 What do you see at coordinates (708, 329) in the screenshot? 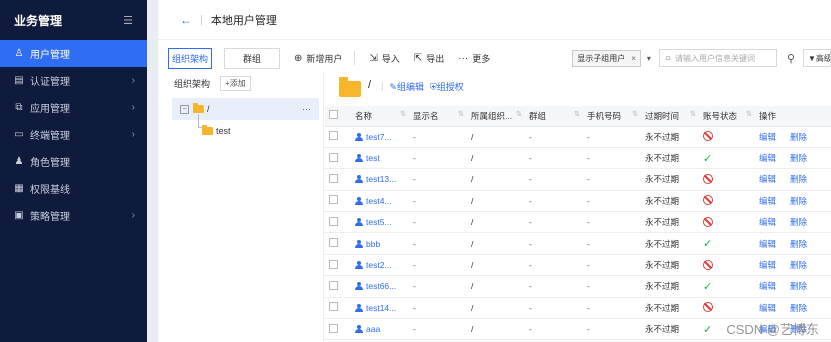
I see `enabled-check-icon: ✓` at bounding box center [708, 329].